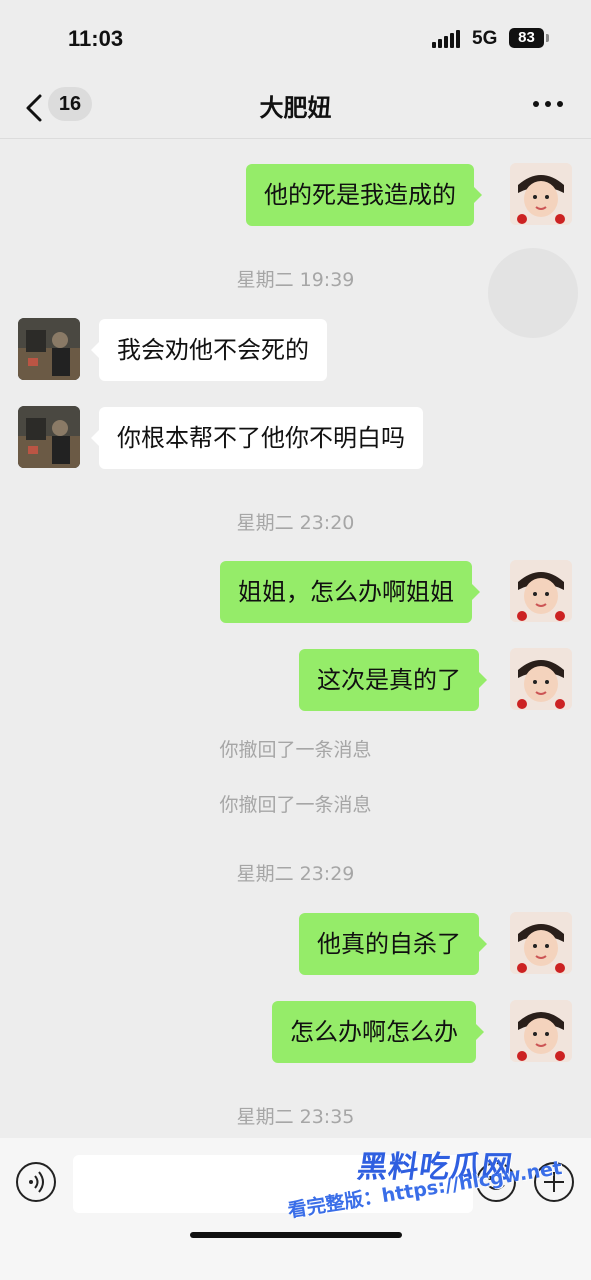 The width and height of the screenshot is (591, 1280). I want to click on chat-title: 大肥妞, so click(295, 108).